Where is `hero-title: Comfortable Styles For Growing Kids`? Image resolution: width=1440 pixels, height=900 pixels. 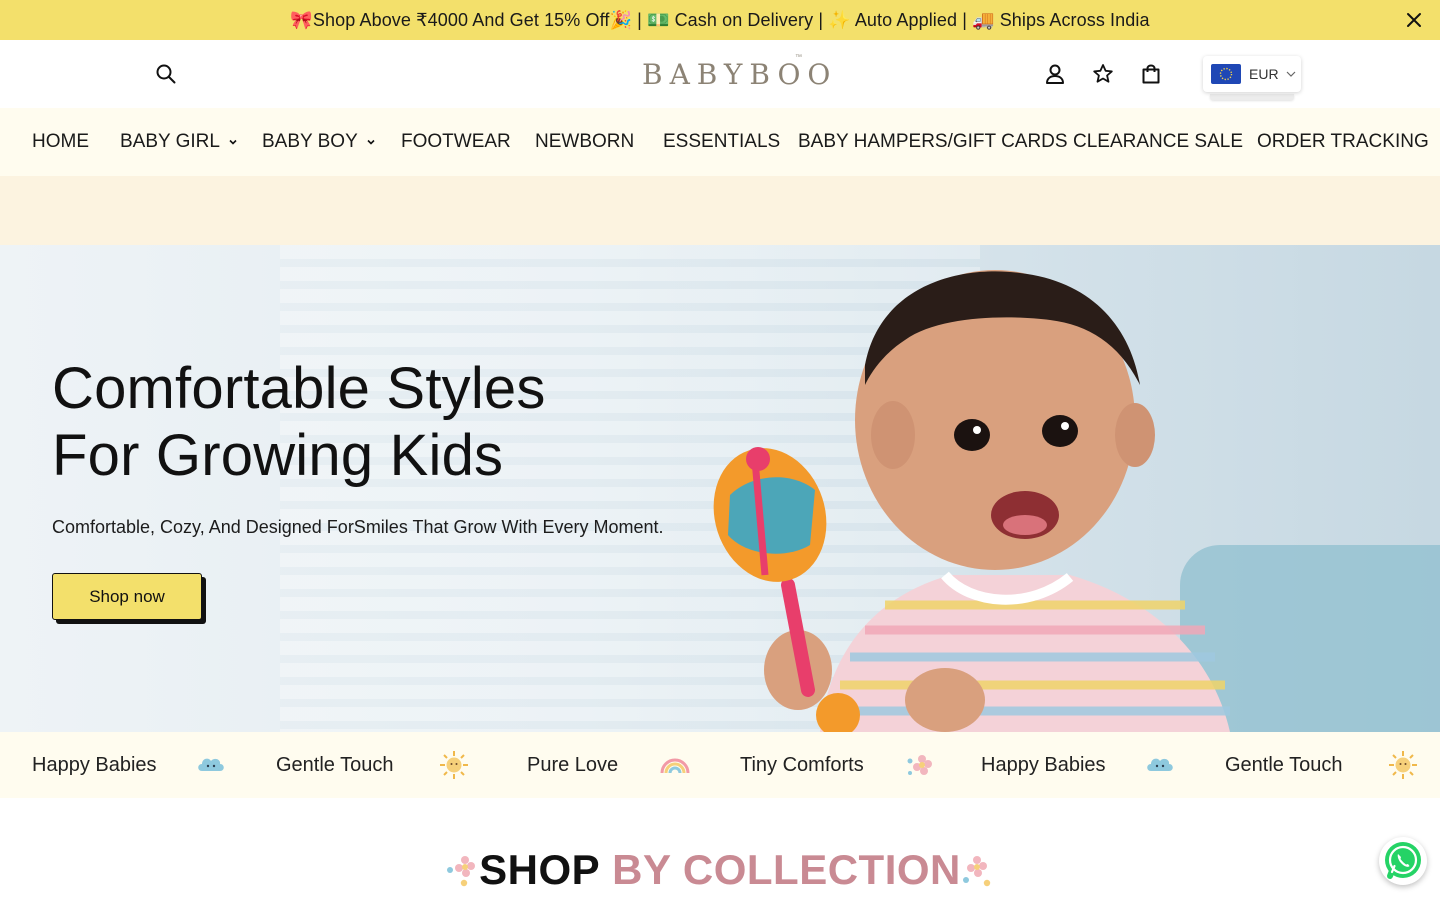 hero-title: Comfortable Styles For Growing Kids is located at coordinates (299, 422).